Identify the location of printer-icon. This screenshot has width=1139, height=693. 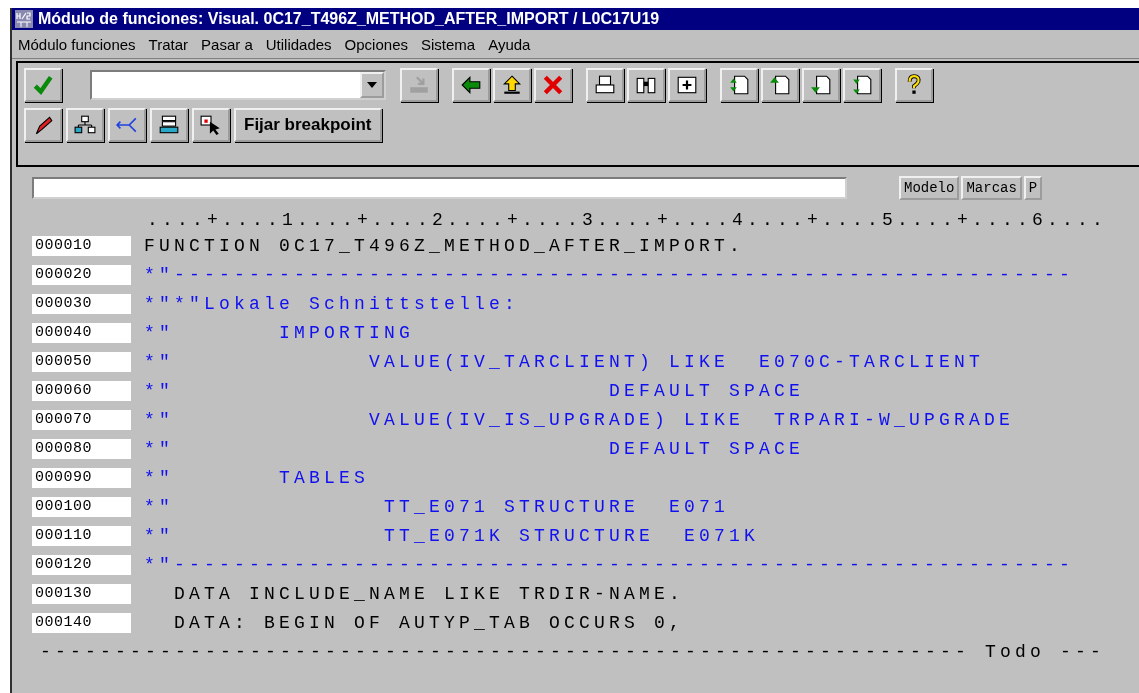
(605, 85).